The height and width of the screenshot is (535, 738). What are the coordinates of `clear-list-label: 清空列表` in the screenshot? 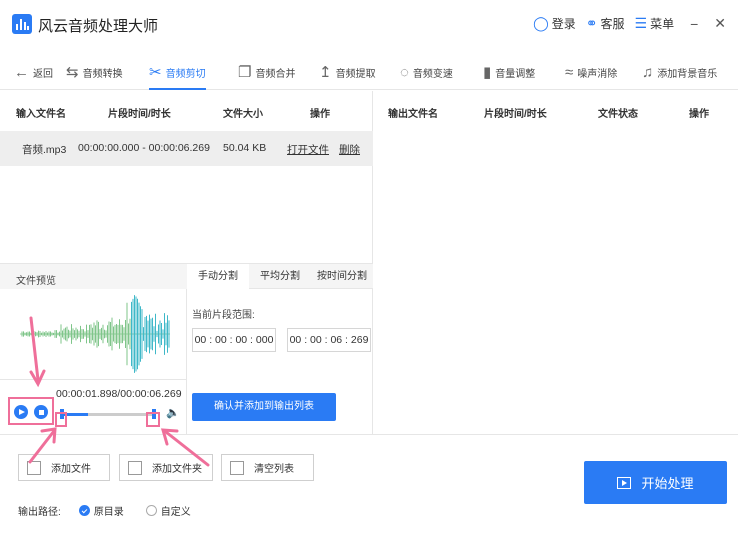 It's located at (274, 469).